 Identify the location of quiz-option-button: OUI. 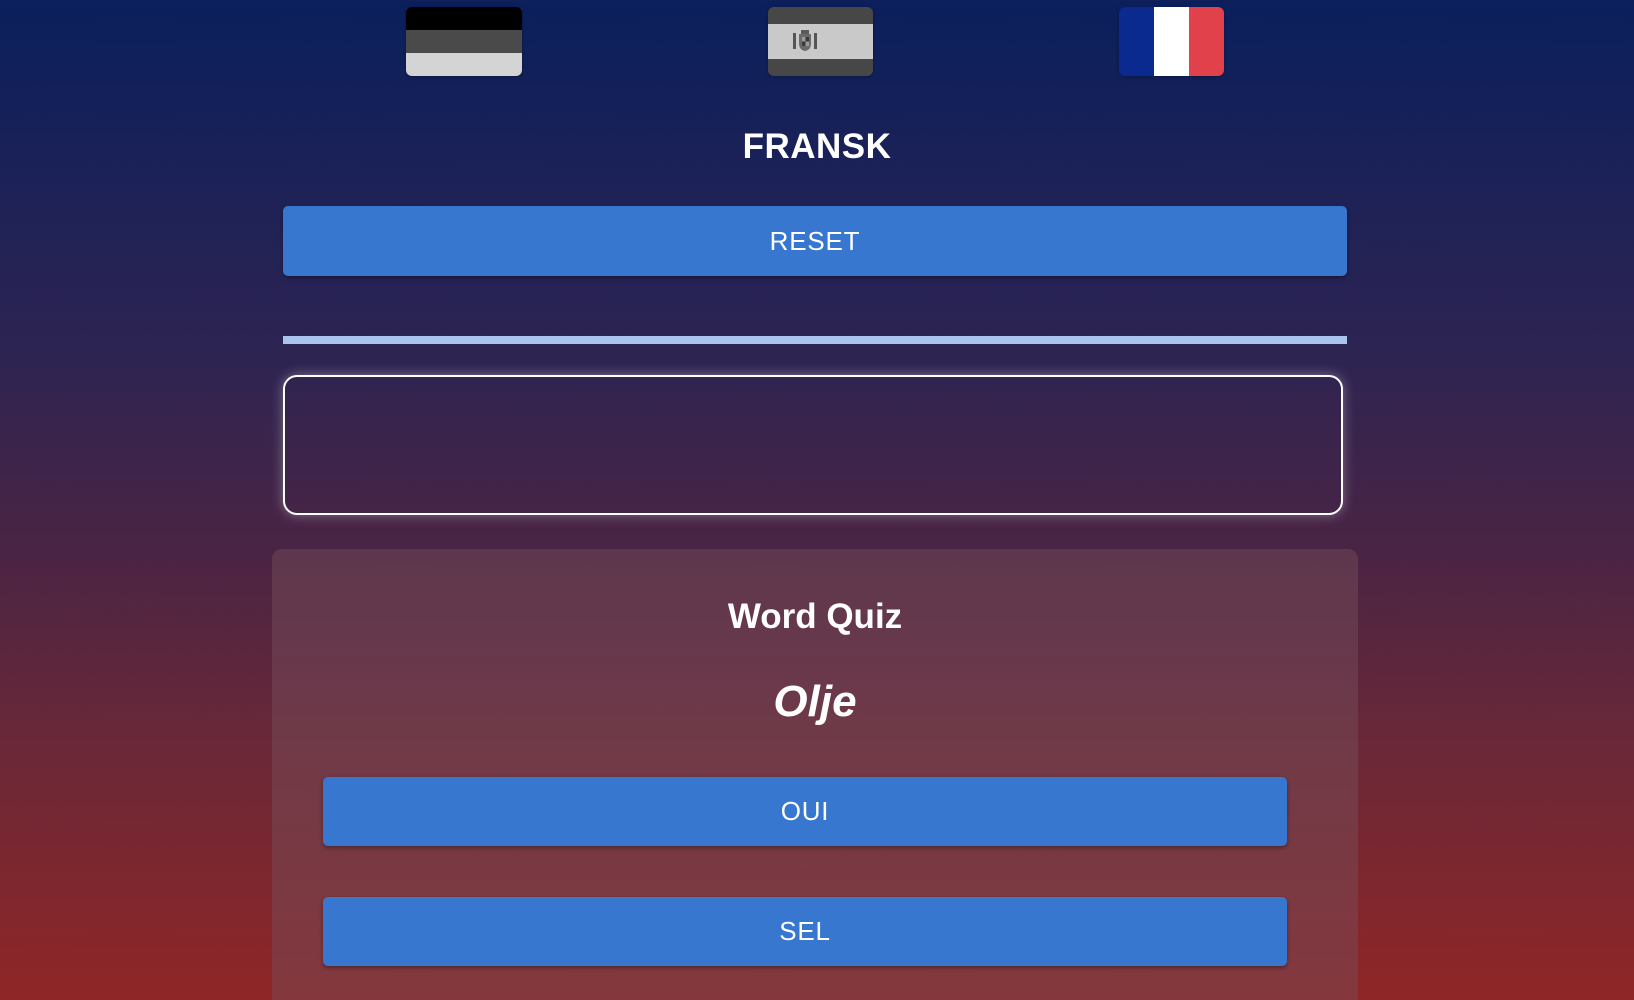
(805, 811).